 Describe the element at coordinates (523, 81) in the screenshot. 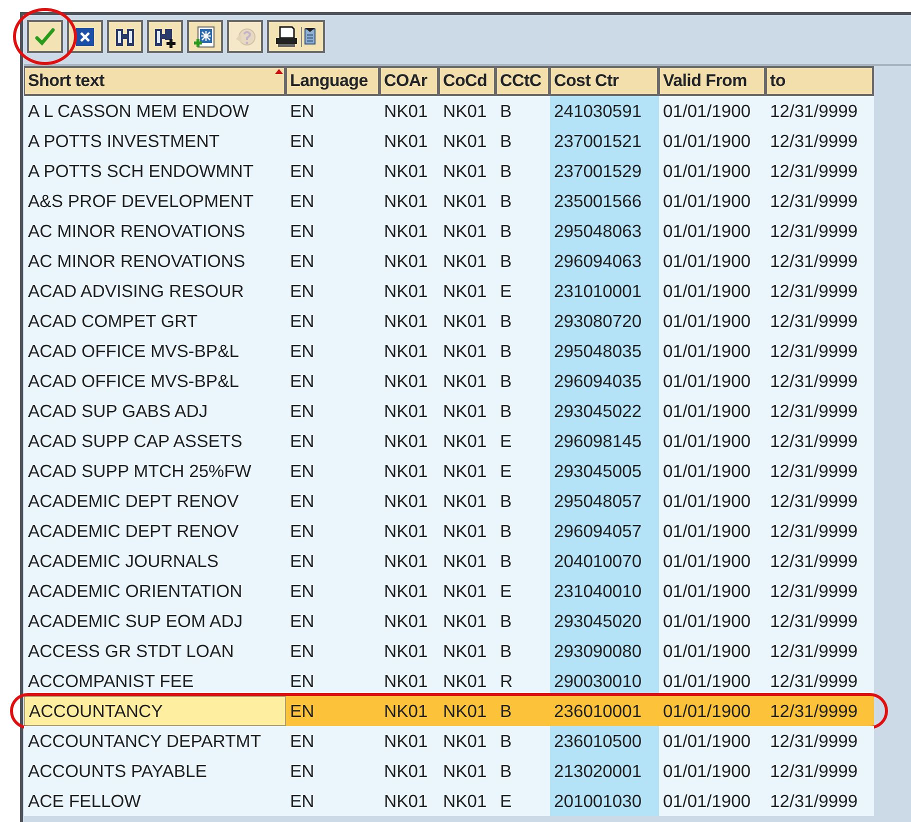

I see `column-header: CCtC` at that location.